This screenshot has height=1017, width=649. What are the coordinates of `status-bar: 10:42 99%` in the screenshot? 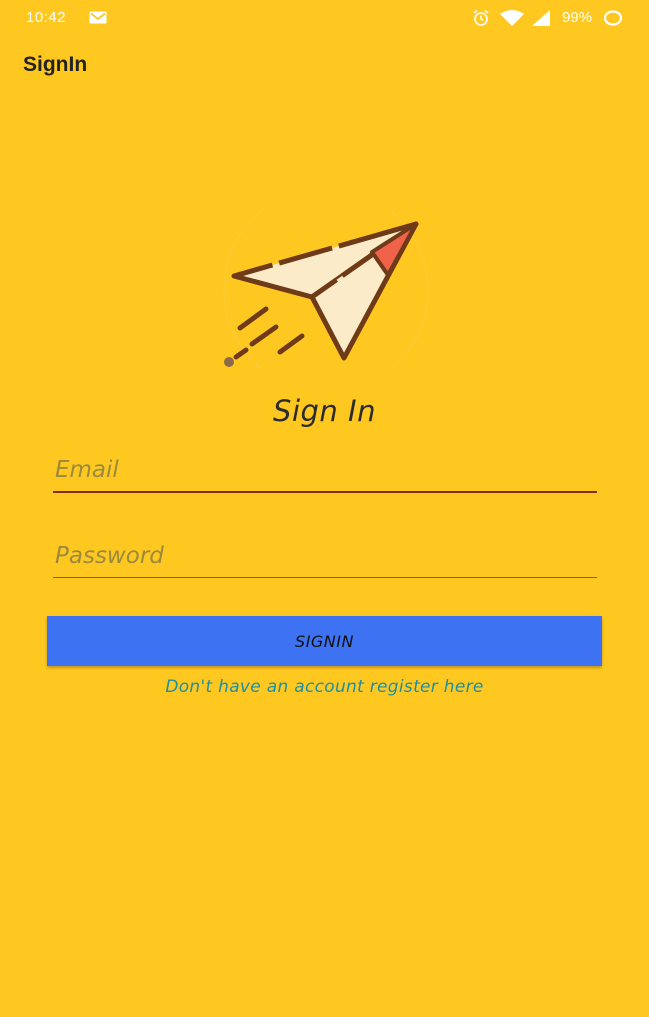 It's located at (324, 18).